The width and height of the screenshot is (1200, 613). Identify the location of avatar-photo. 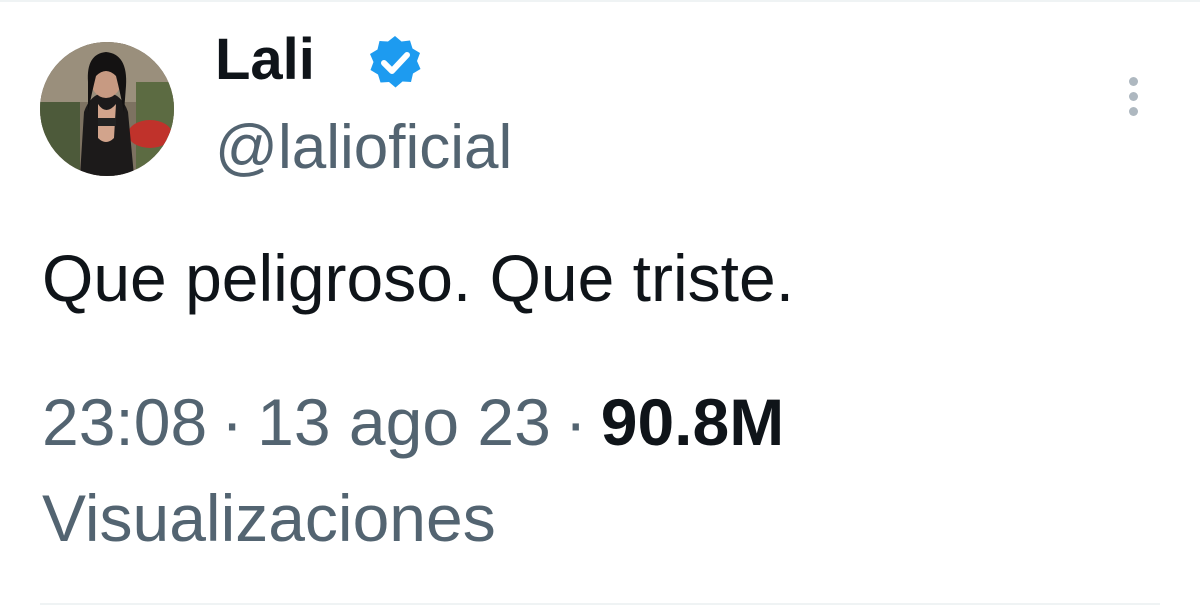
(107, 109).